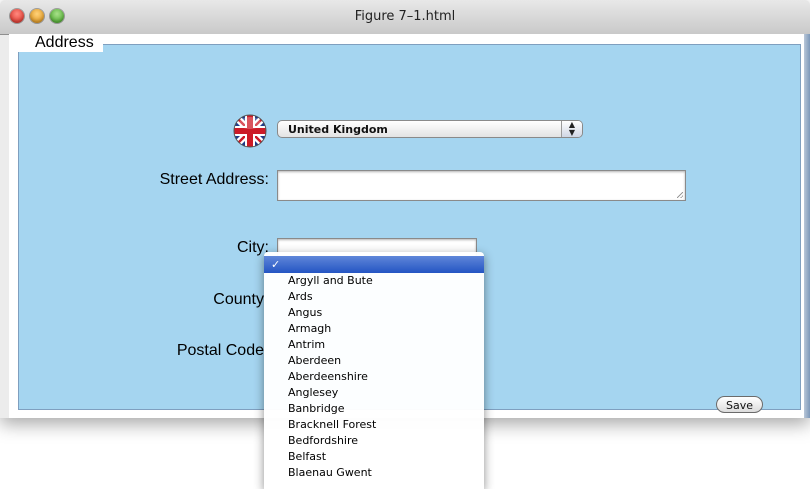 Image resolution: width=810 pixels, height=489 pixels. Describe the element at coordinates (374, 264) in the screenshot. I see `county-option-selected: ✓` at that location.